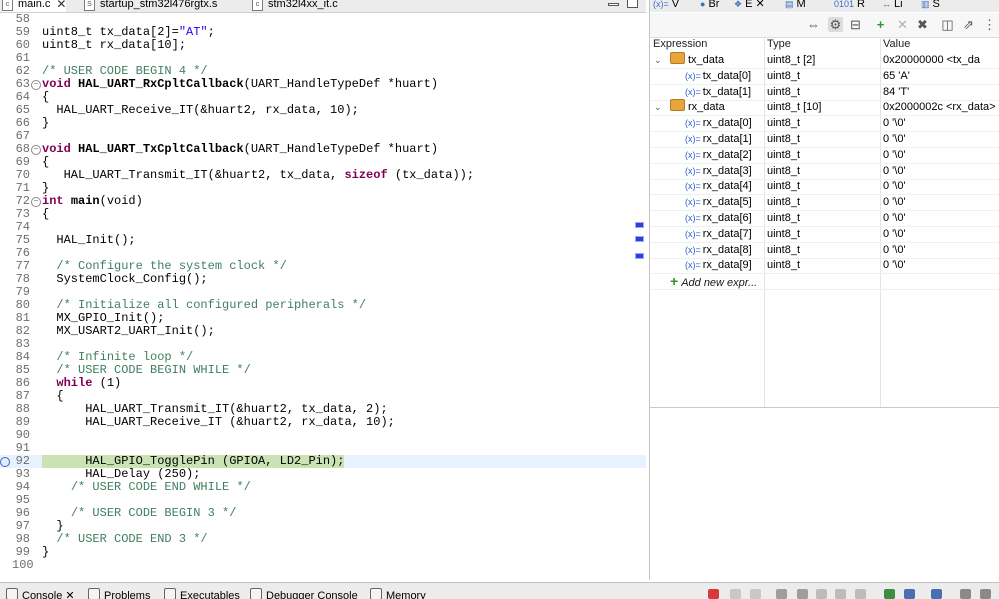 This screenshot has height=599, width=999. What do you see at coordinates (930, 5) in the screenshot?
I see `debug-tab-s: ▥ S` at bounding box center [930, 5].